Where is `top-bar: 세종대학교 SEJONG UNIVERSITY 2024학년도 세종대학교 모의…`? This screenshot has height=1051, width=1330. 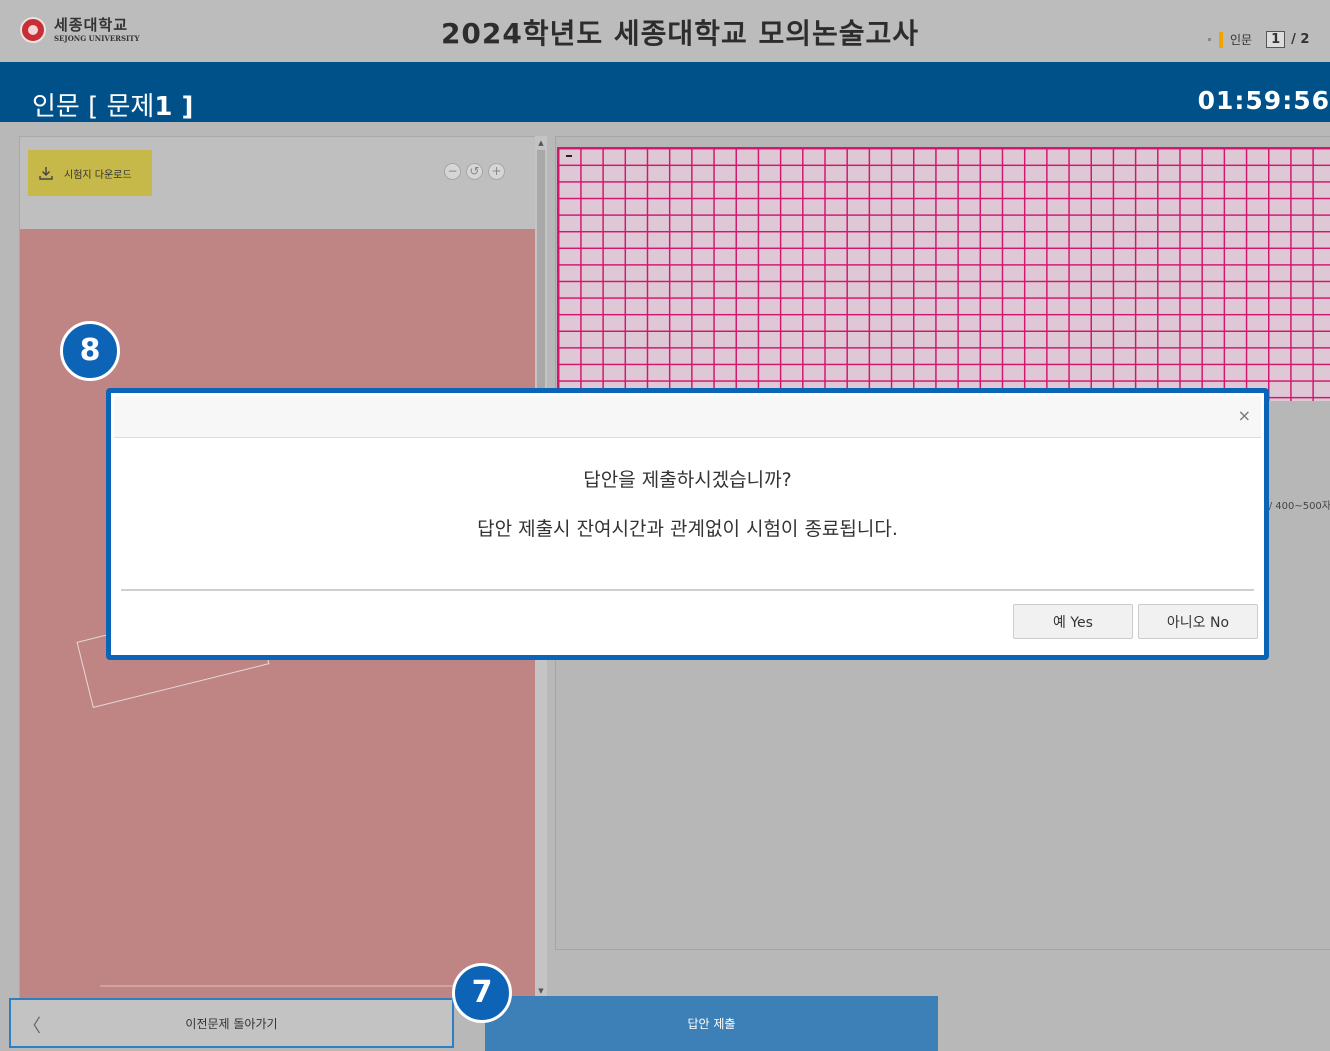
top-bar: 세종대학교 SEJONG UNIVERSITY 2024학년도 세종대학교 모의… is located at coordinates (665, 31).